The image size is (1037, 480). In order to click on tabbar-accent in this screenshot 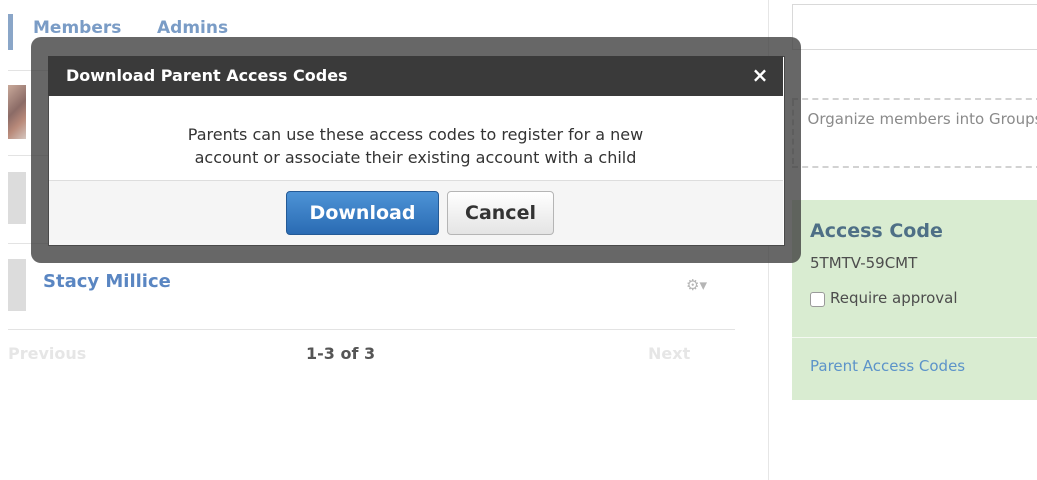, I will do `click(10, 32)`.